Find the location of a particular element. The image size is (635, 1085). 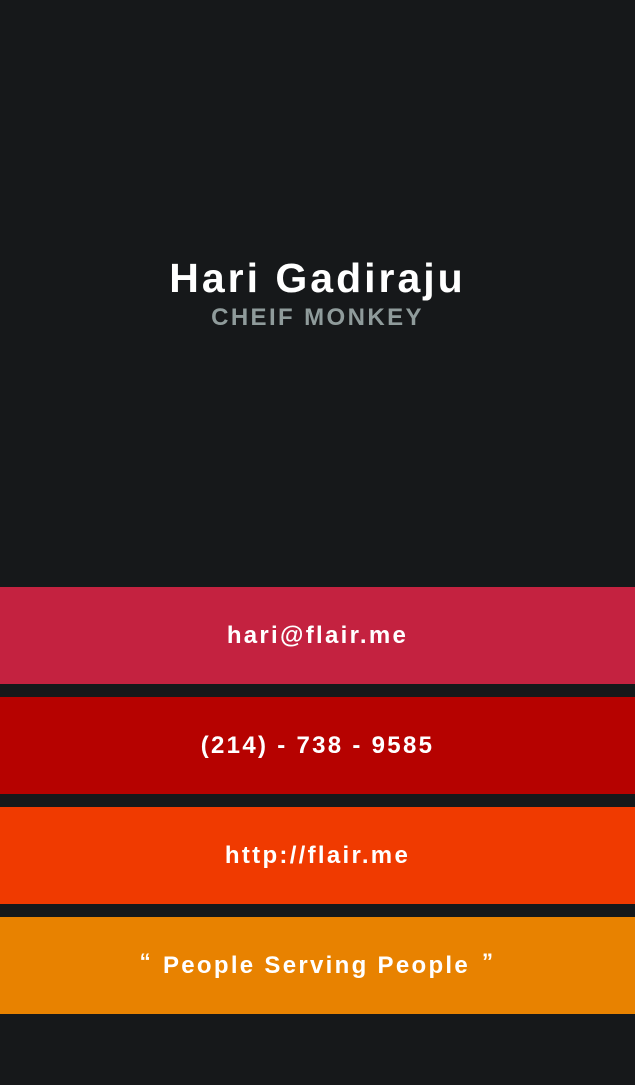

person-name: Hari Gadiraju is located at coordinates (317, 278).